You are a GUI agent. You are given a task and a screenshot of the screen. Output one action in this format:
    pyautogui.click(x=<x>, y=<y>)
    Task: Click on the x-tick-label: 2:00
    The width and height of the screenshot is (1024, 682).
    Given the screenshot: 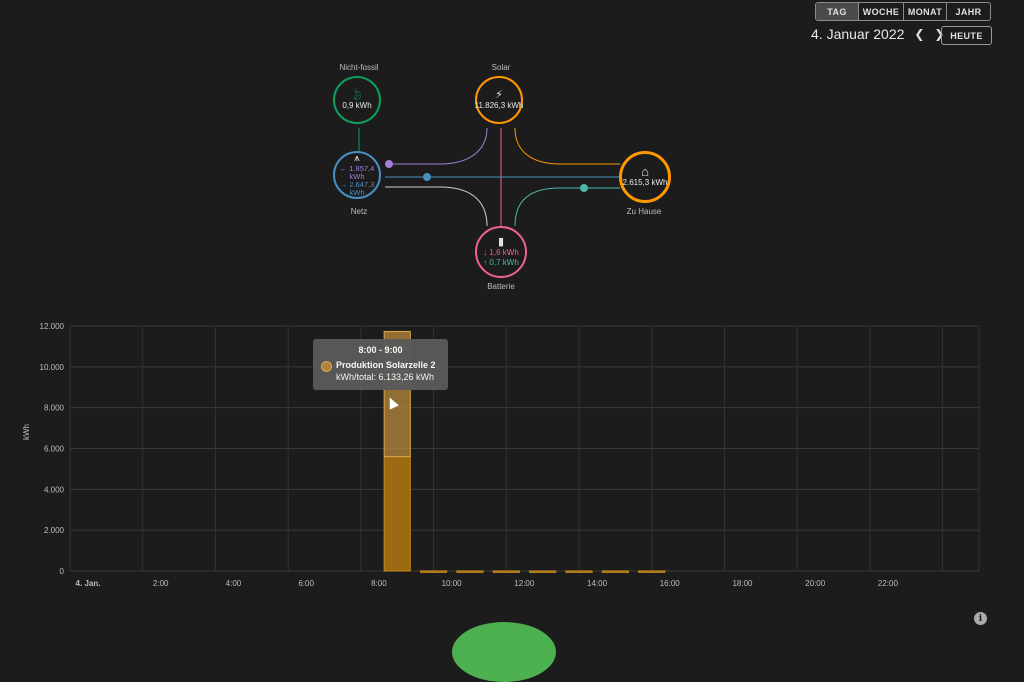 What is the action you would take?
    pyautogui.click(x=161, y=583)
    